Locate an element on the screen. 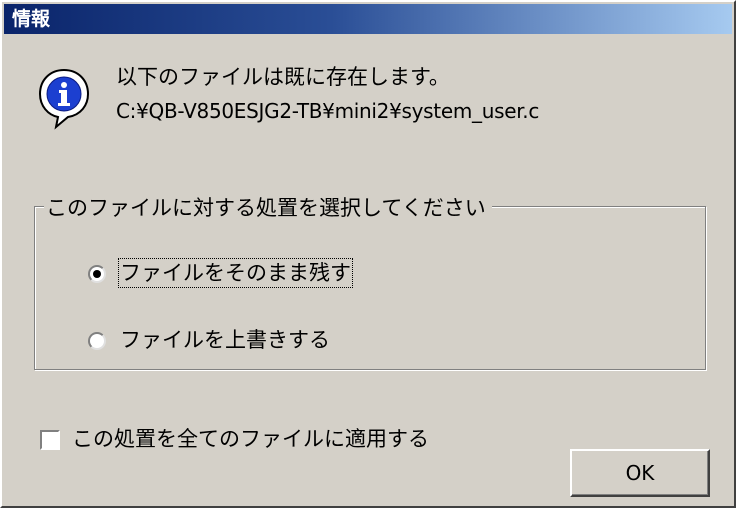 The width and height of the screenshot is (736, 508). apply-to-all-label: この処置を全てのファイルに適用する is located at coordinates (250, 439).